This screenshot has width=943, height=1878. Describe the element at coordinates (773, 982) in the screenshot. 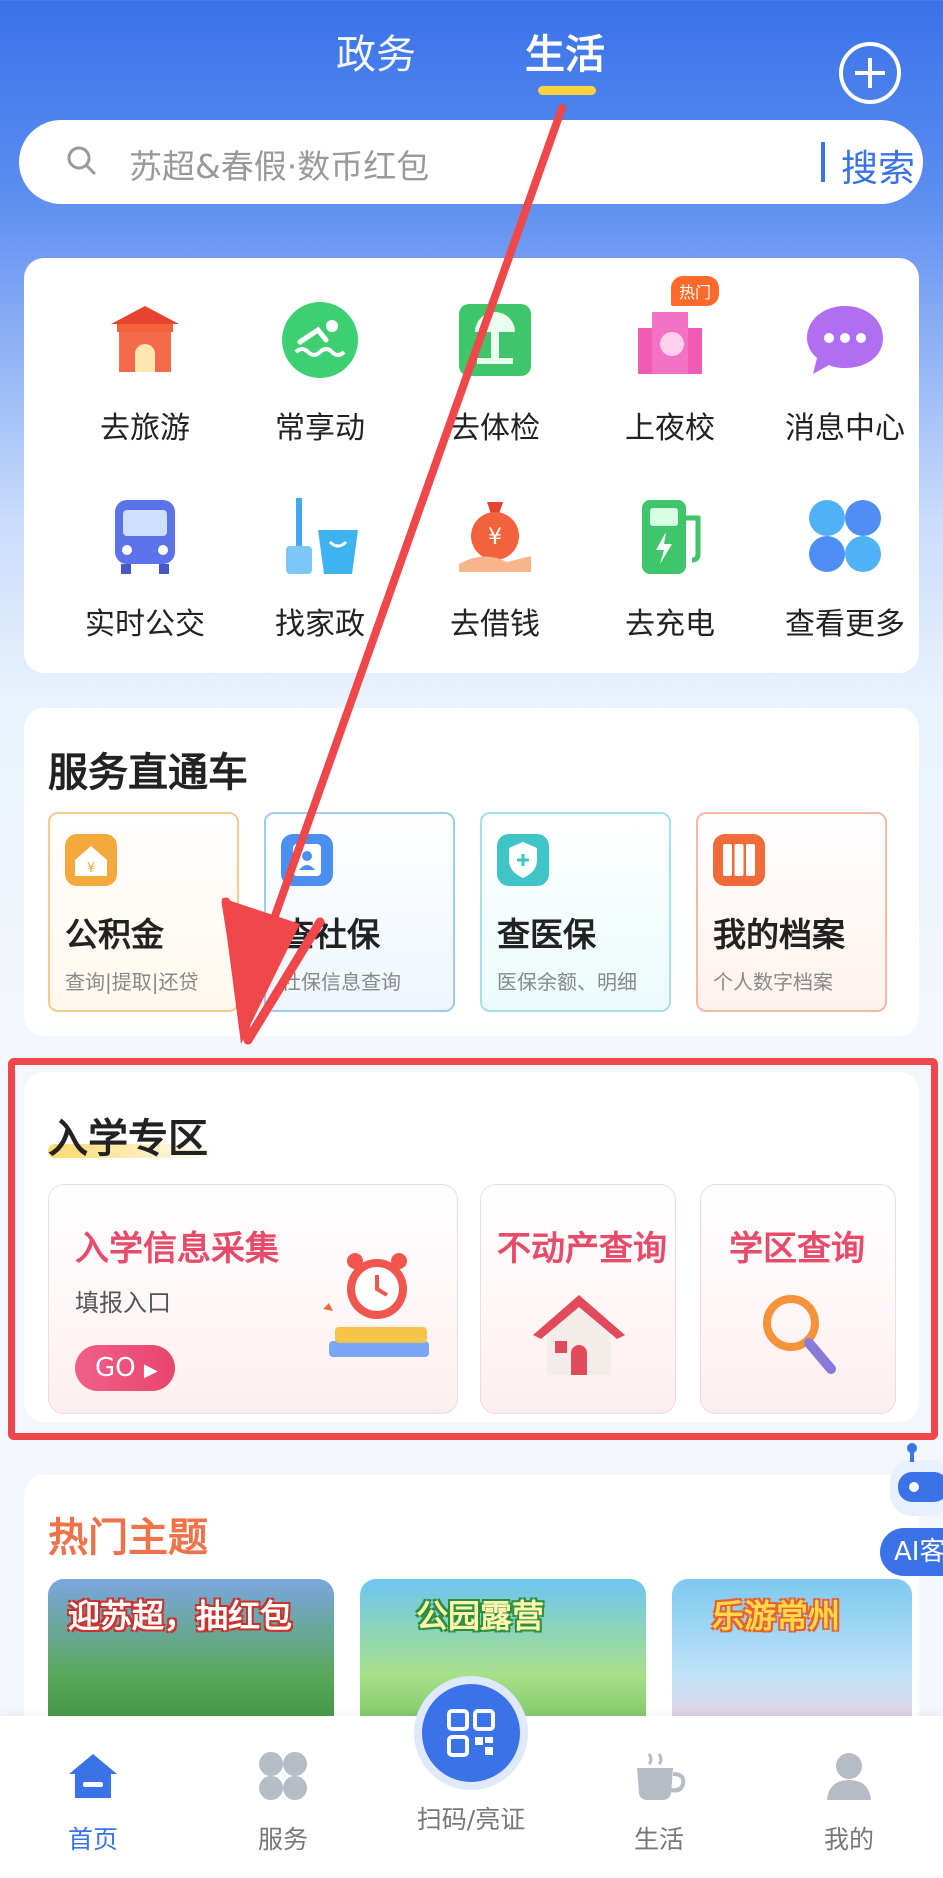

I see `service-tile-desc: 个人数字档案` at that location.